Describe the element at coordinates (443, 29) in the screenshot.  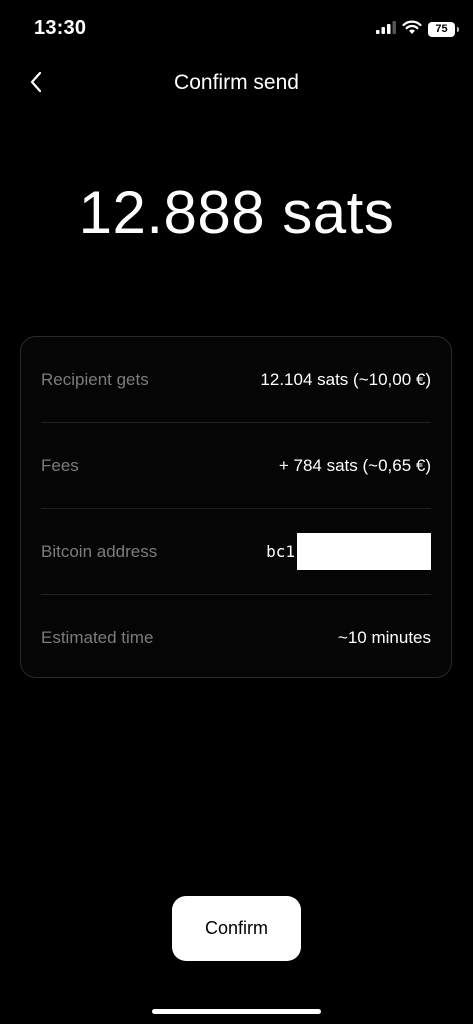
I see `battery-icon: 75` at that location.